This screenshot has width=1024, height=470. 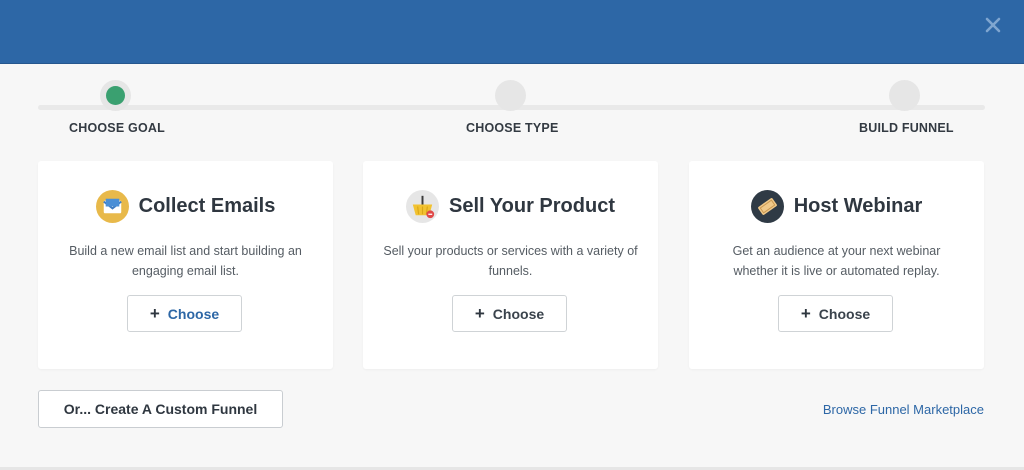 I want to click on email-envelope-icon, so click(x=112, y=206).